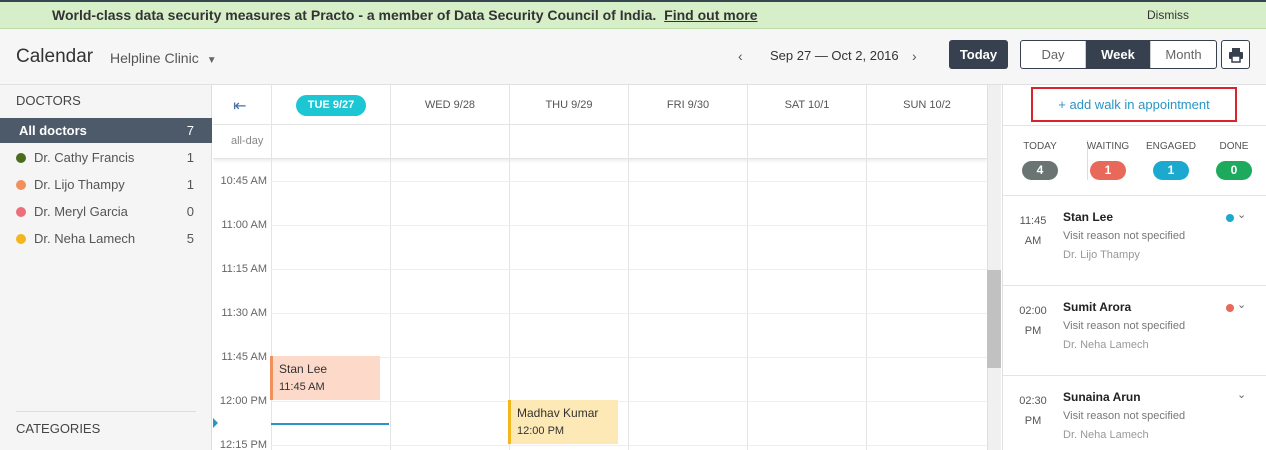  What do you see at coordinates (1040, 146) in the screenshot?
I see `stat-label: TODAY` at bounding box center [1040, 146].